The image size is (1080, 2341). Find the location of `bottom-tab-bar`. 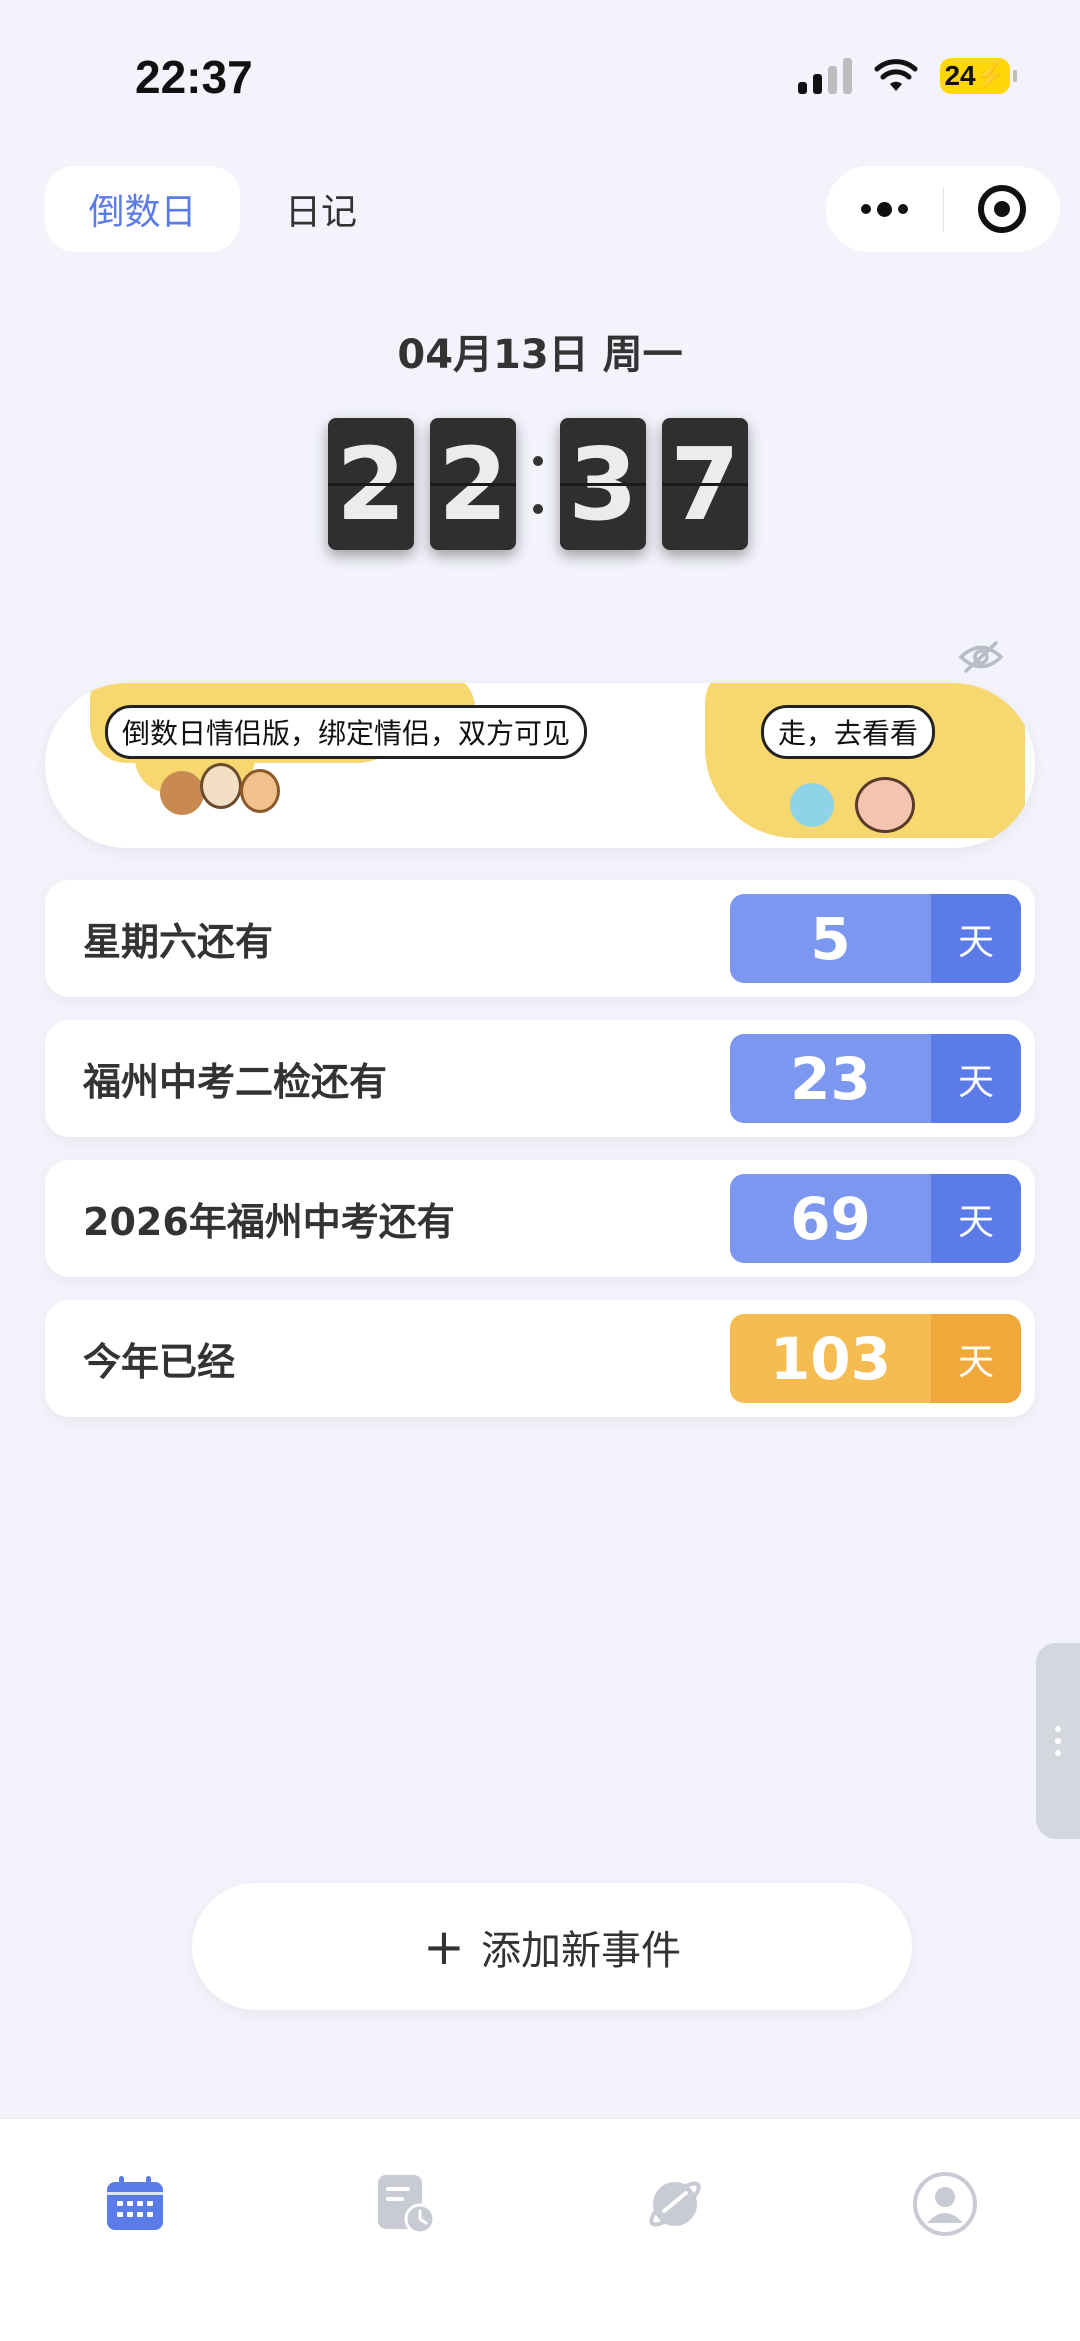

bottom-tab-bar is located at coordinates (540, 2229).